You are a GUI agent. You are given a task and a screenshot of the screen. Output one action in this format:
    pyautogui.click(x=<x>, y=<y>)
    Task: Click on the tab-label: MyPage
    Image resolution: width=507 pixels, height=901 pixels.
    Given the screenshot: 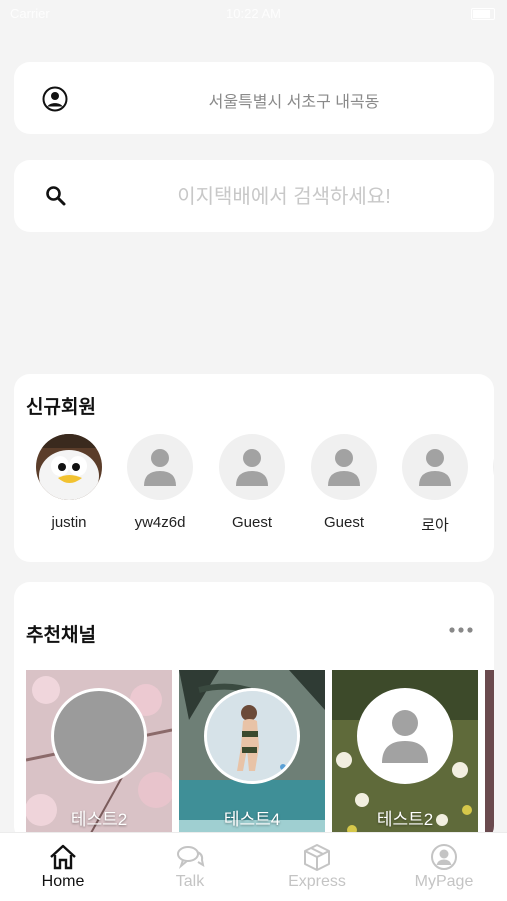 What is the action you would take?
    pyautogui.click(x=444, y=881)
    